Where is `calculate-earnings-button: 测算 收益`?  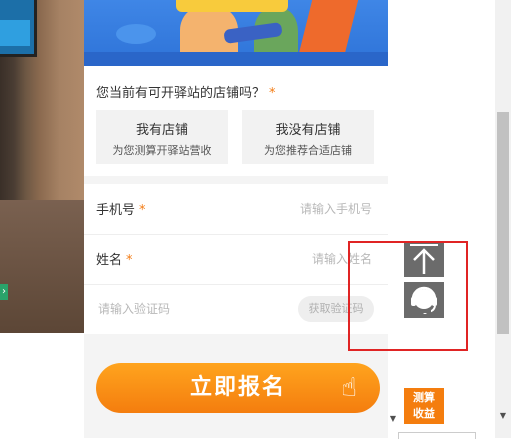
calculate-earnings-button: 测算 收益 is located at coordinates (424, 406).